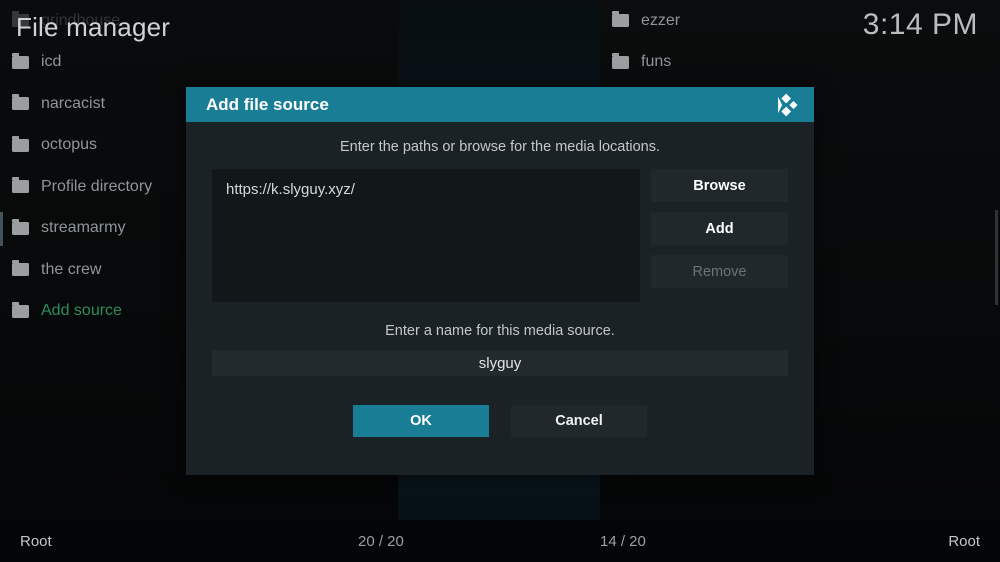 The image size is (1000, 562). Describe the element at coordinates (964, 541) in the screenshot. I see `status-right-path: Root` at that location.